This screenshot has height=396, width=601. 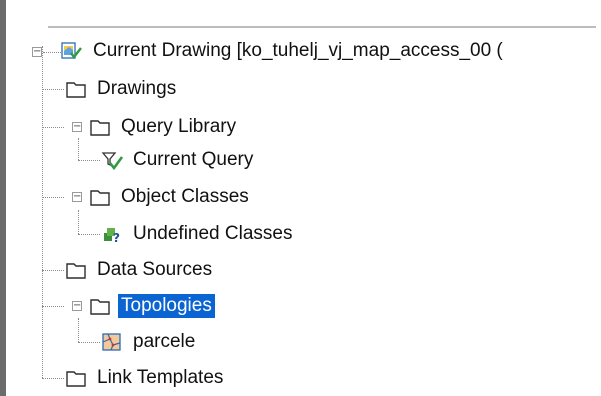 I want to click on collapse-toggle-query-library: −, so click(x=77, y=127).